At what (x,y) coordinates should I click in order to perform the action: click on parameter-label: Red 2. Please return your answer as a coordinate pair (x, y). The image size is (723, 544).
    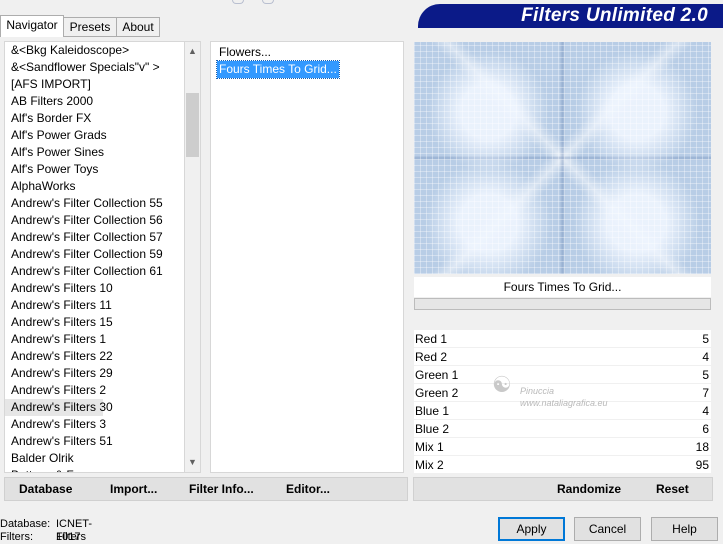
    Looking at the image, I should click on (431, 357).